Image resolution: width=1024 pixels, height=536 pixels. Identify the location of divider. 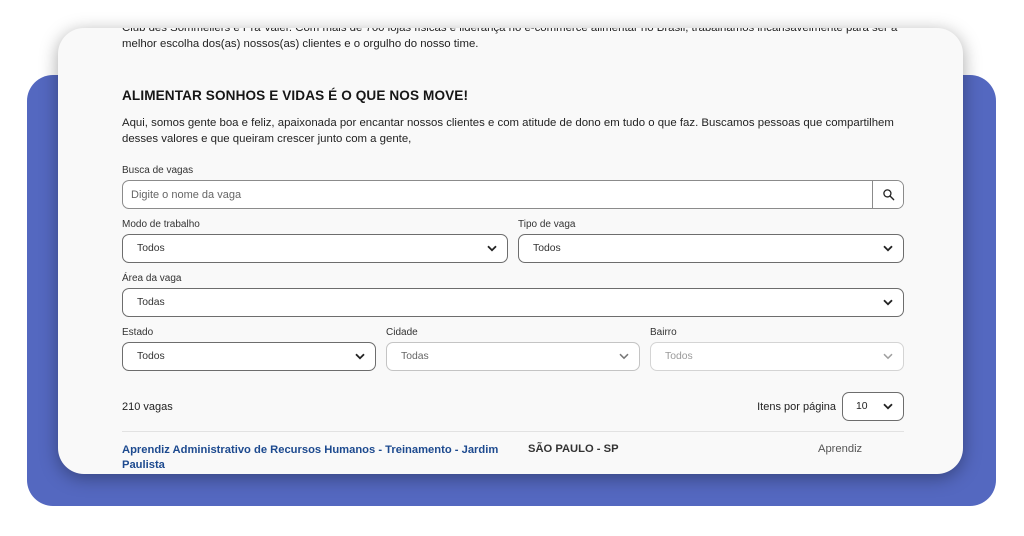
(513, 431).